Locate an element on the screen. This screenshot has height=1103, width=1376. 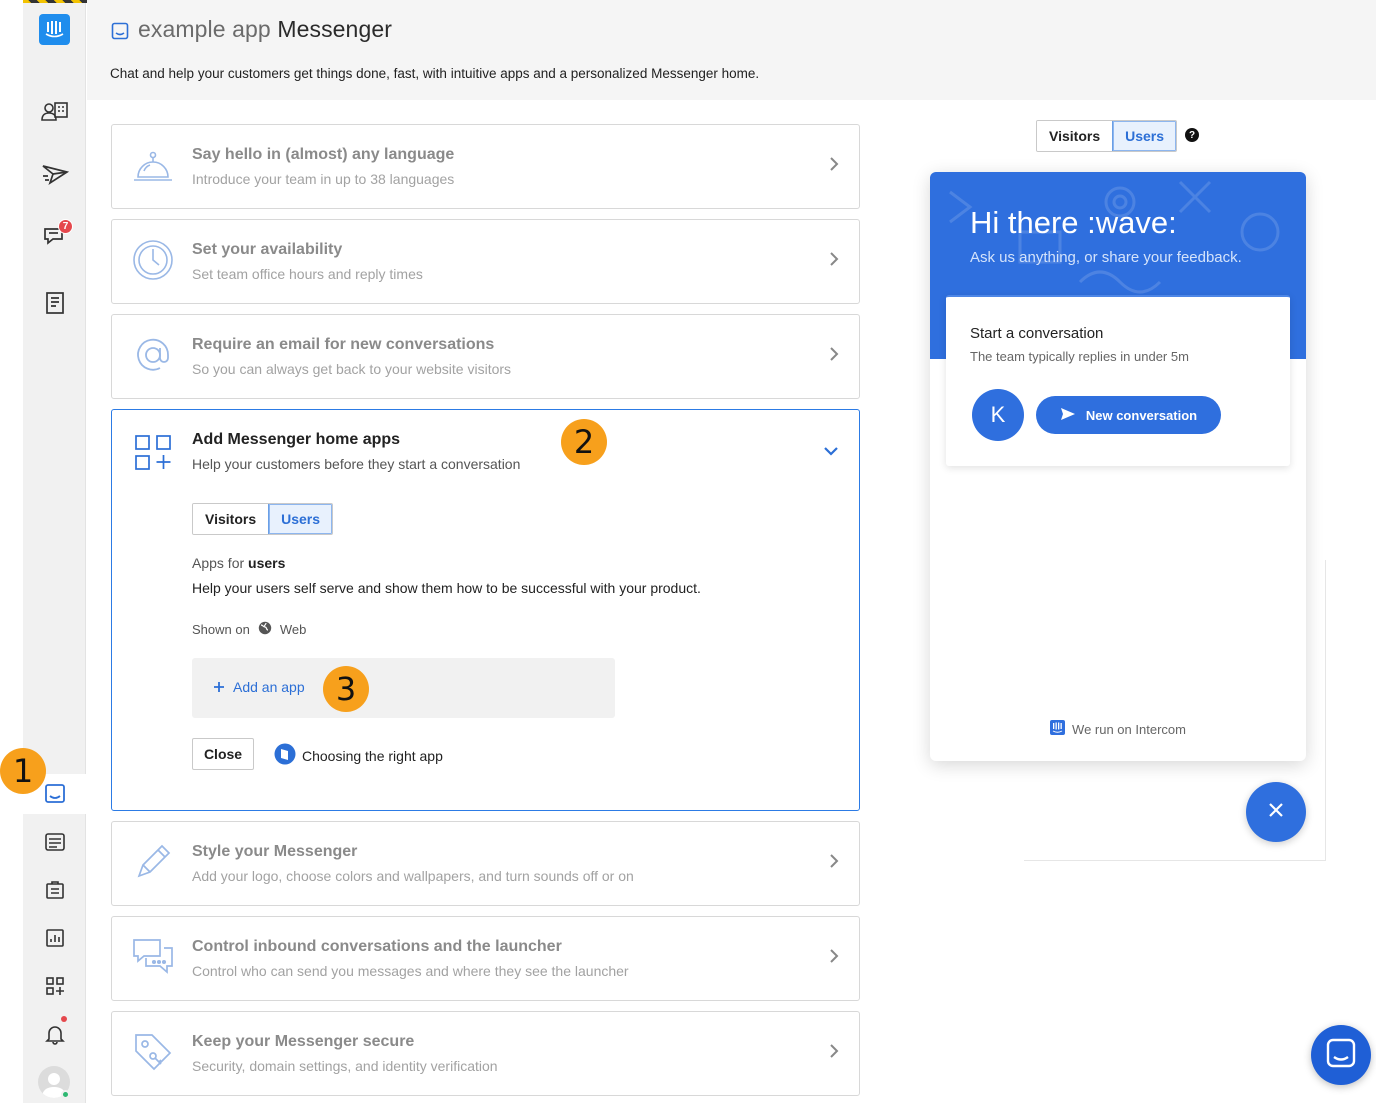
help-article-link: Choosing the right app is located at coordinates (358, 755).